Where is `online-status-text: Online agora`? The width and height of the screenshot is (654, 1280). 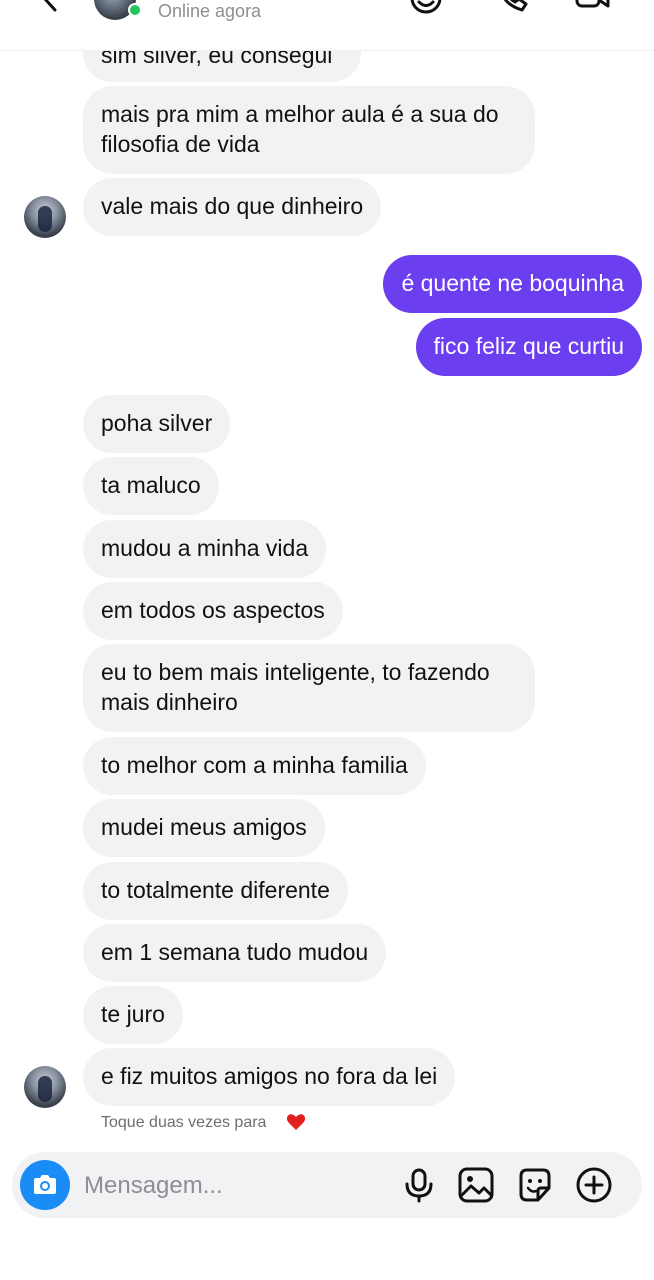 online-status-text: Online agora is located at coordinates (210, 11).